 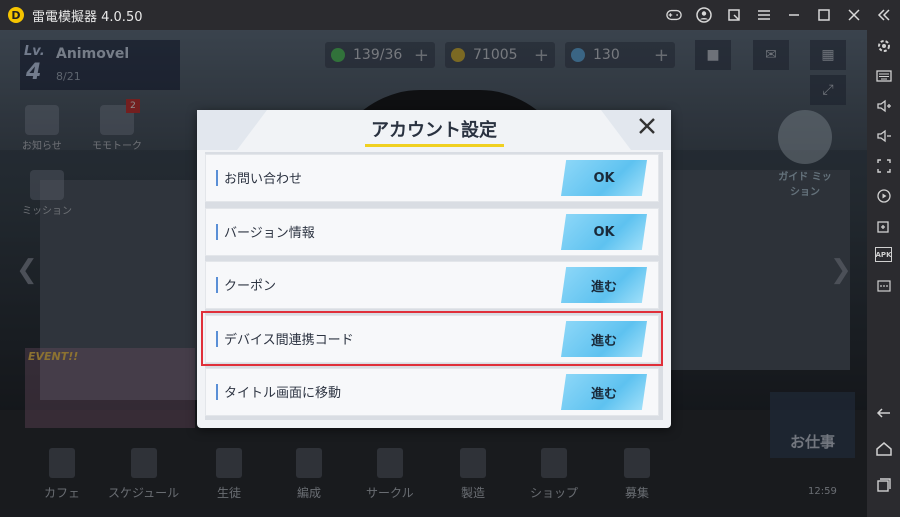 I want to click on gamepad-icon, so click(x=674, y=15).